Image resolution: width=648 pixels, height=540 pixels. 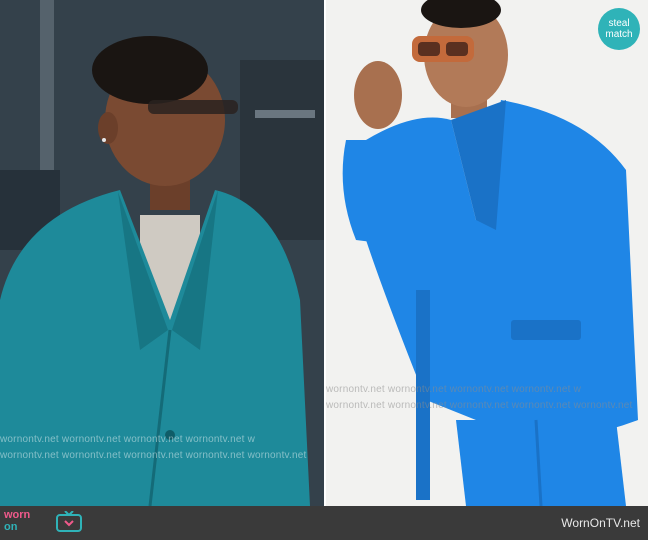 I want to click on logo-line2: on, so click(x=11, y=527).